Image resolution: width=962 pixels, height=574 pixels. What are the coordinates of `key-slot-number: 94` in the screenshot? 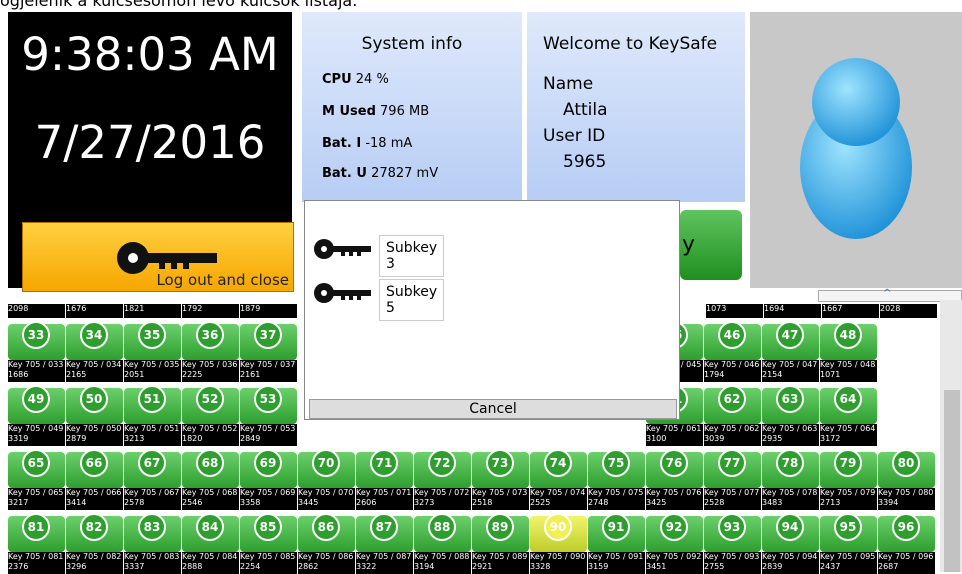 It's located at (790, 527).